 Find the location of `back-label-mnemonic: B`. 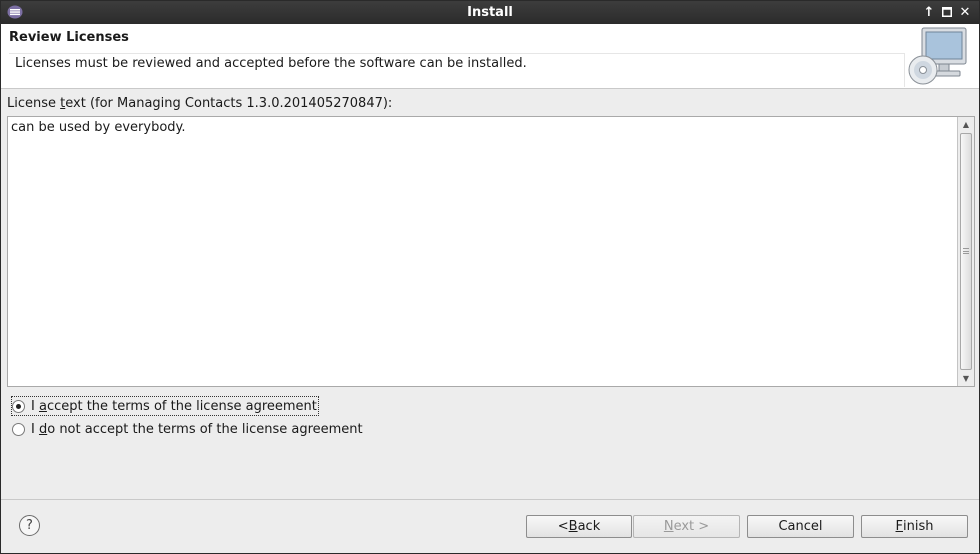

back-label-mnemonic: B is located at coordinates (573, 526).